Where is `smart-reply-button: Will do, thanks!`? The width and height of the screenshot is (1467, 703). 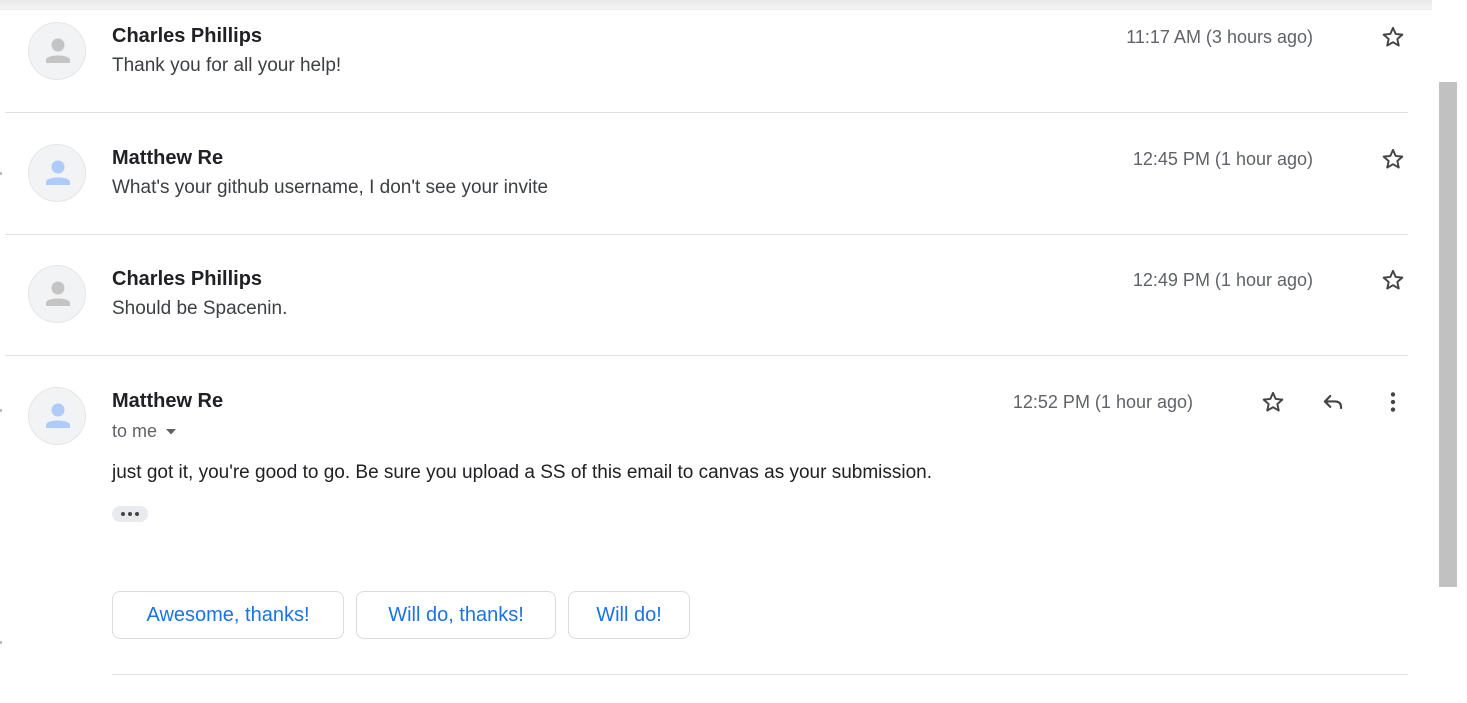 smart-reply-button: Will do, thanks! is located at coordinates (456, 615).